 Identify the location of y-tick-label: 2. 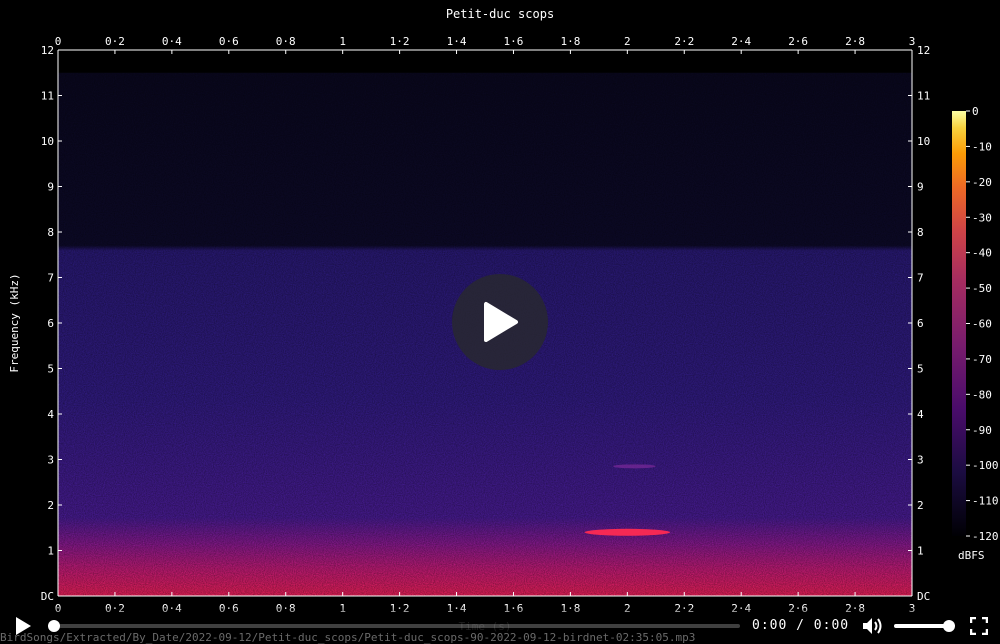
(50, 505).